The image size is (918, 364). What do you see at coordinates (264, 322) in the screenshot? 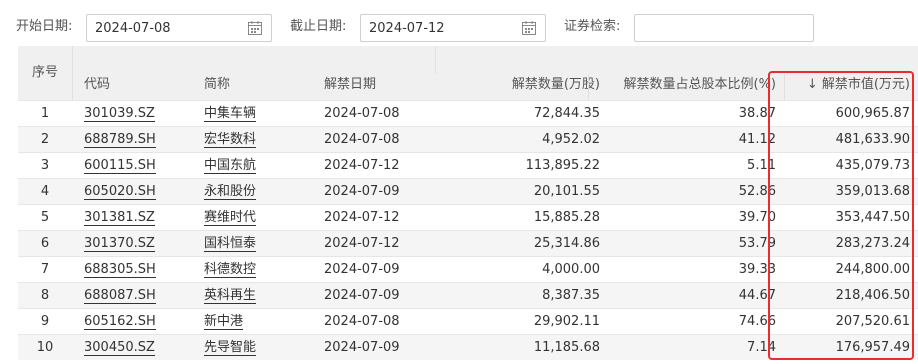
I see `stock-name-link: 新中港` at bounding box center [264, 322].